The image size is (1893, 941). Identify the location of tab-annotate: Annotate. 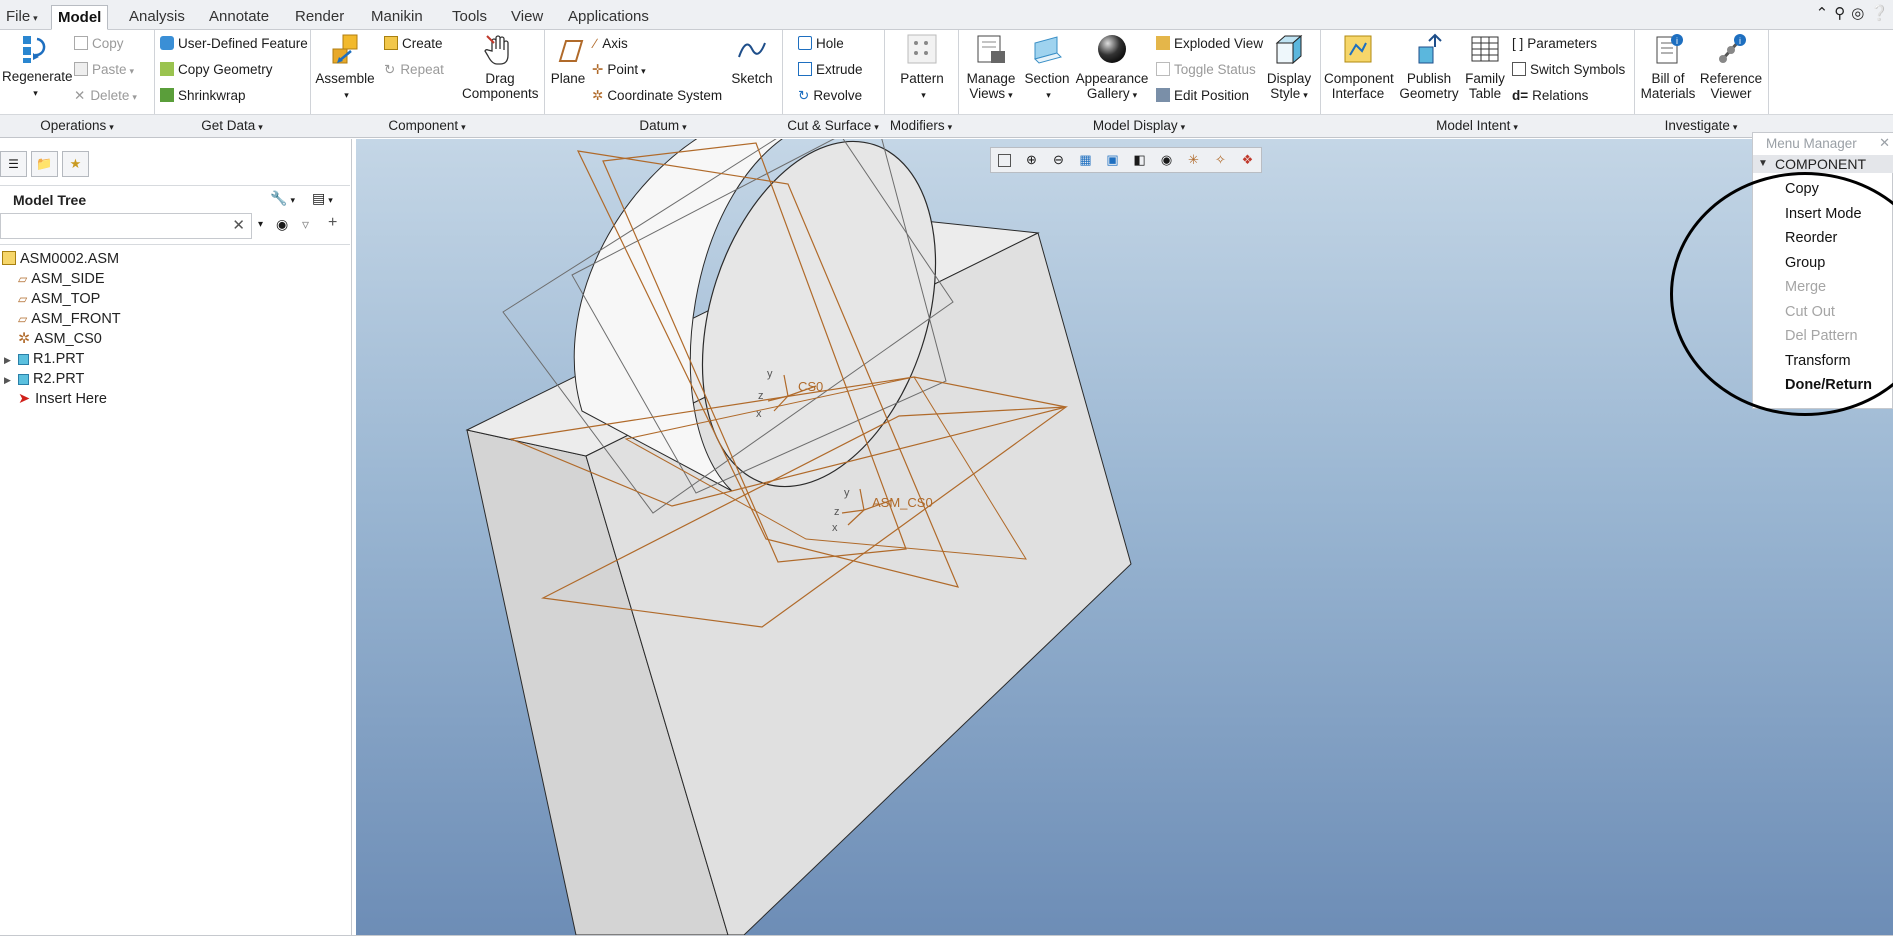
(239, 17).